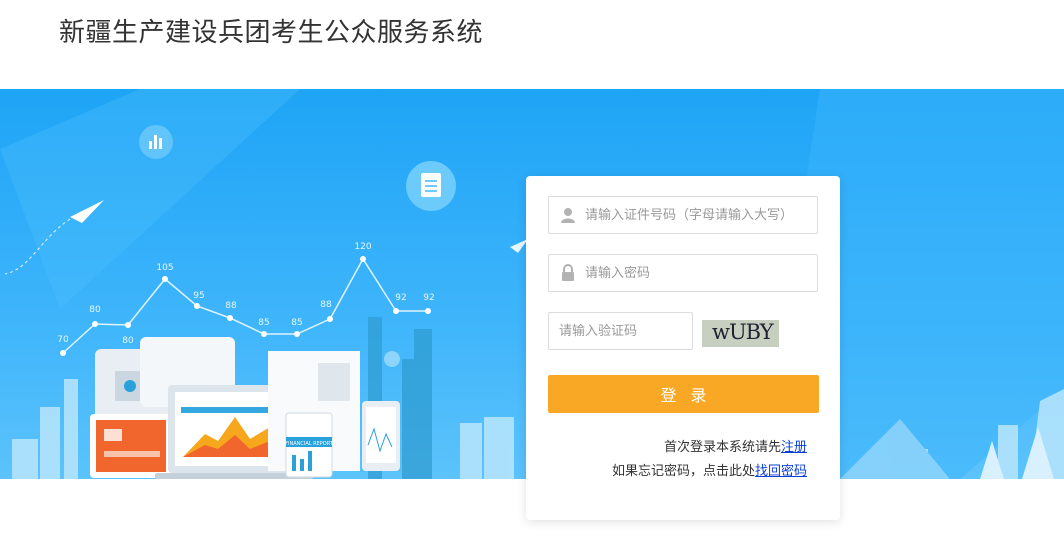 Image resolution: width=1064 pixels, height=543 pixels. Describe the element at coordinates (781, 471) in the screenshot. I see `forgot-password-link: 找回密码` at that location.